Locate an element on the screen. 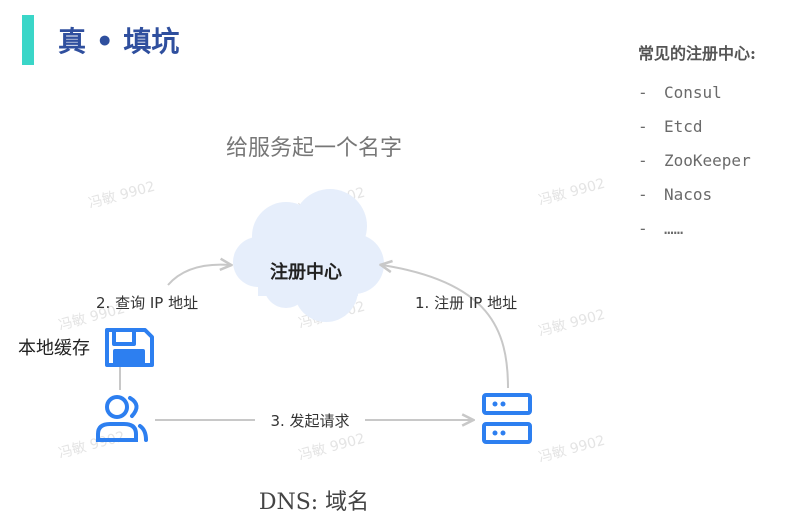 This screenshot has width=795, height=522. server-icon is located at coordinates (507, 418).